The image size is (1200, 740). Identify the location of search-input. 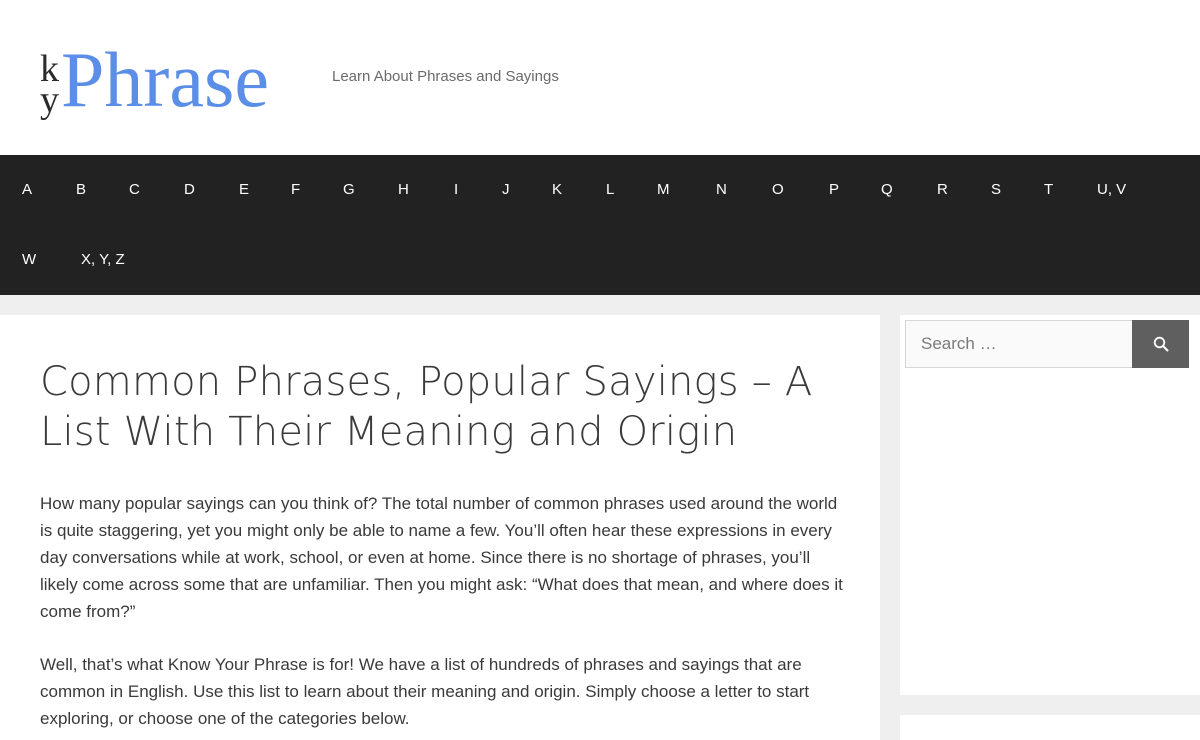
(1019, 344).